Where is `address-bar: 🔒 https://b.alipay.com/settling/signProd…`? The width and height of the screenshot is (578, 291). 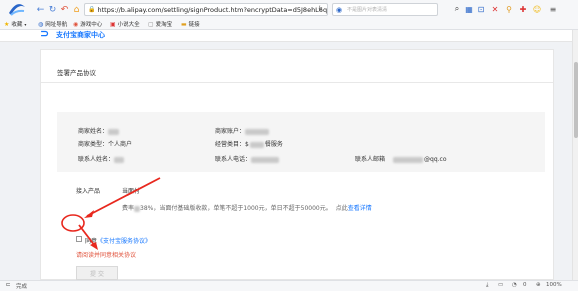 address-bar: 🔒 https://b.alipay.com/settling/signProd… is located at coordinates (206, 9).